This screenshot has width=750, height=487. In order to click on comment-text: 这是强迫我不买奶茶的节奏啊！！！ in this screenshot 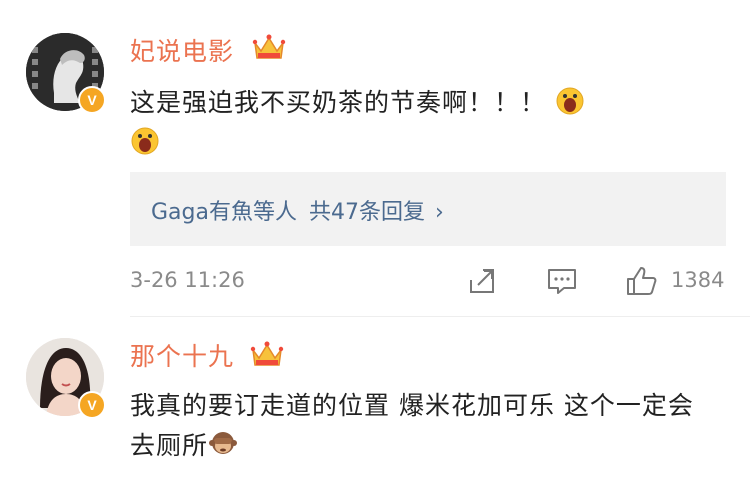, I will do `click(420, 123)`.